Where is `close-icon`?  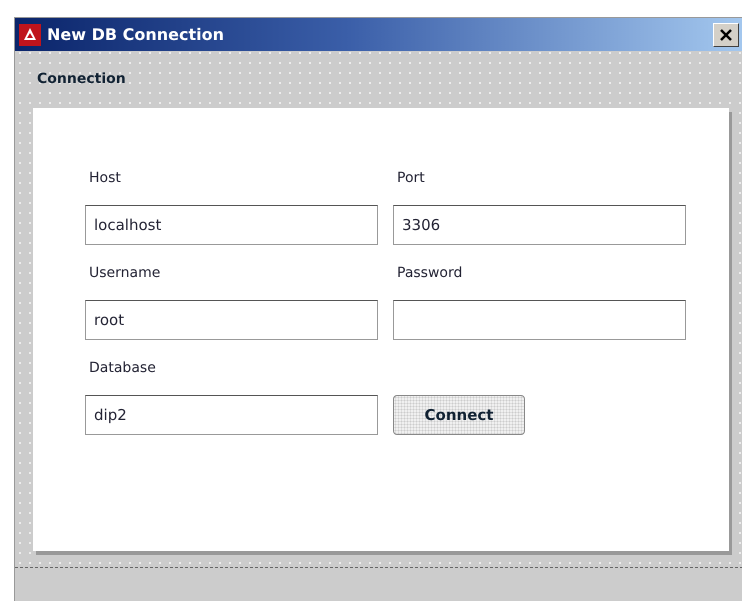
close-icon is located at coordinates (726, 35).